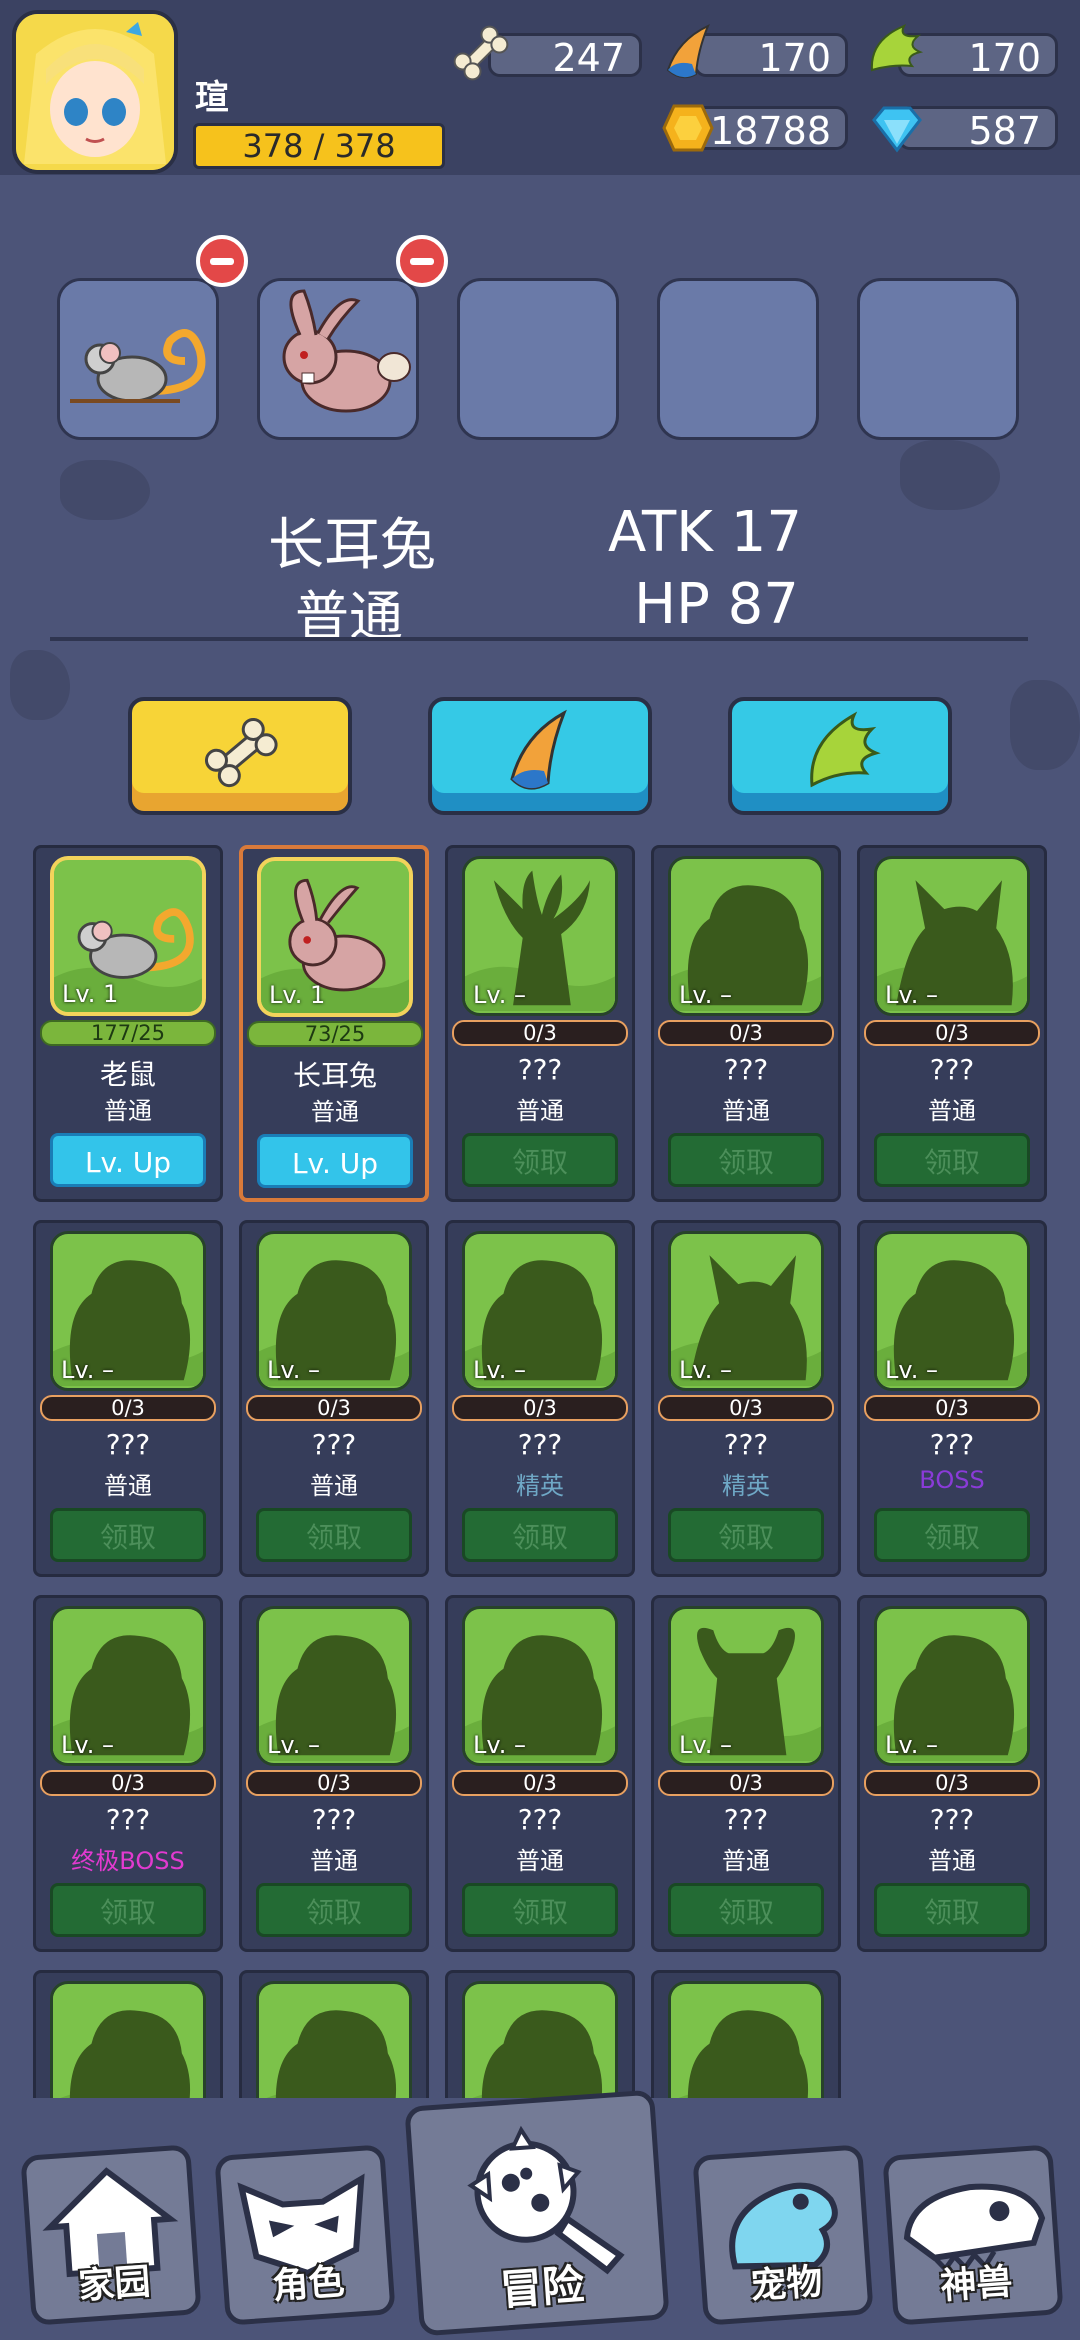 This screenshot has width=1080, height=2340. Describe the element at coordinates (240, 756) in the screenshot. I see `tab-bone` at that location.